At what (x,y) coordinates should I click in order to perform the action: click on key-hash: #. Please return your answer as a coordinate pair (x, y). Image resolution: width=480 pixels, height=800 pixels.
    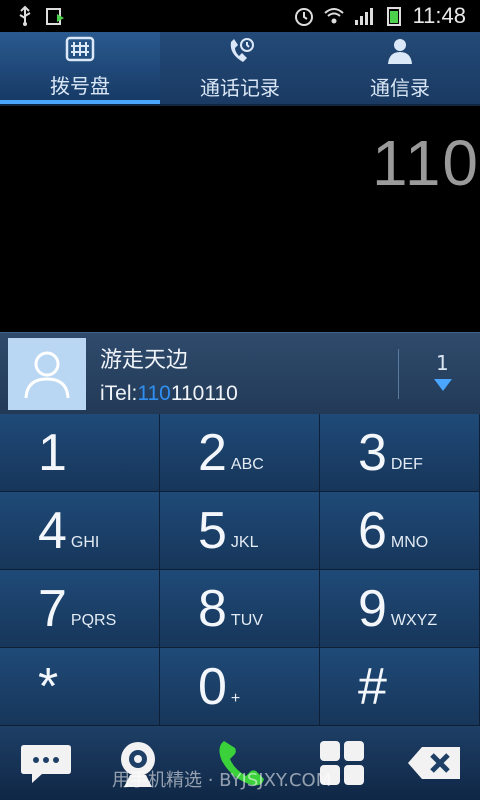
    Looking at the image, I should click on (400, 687).